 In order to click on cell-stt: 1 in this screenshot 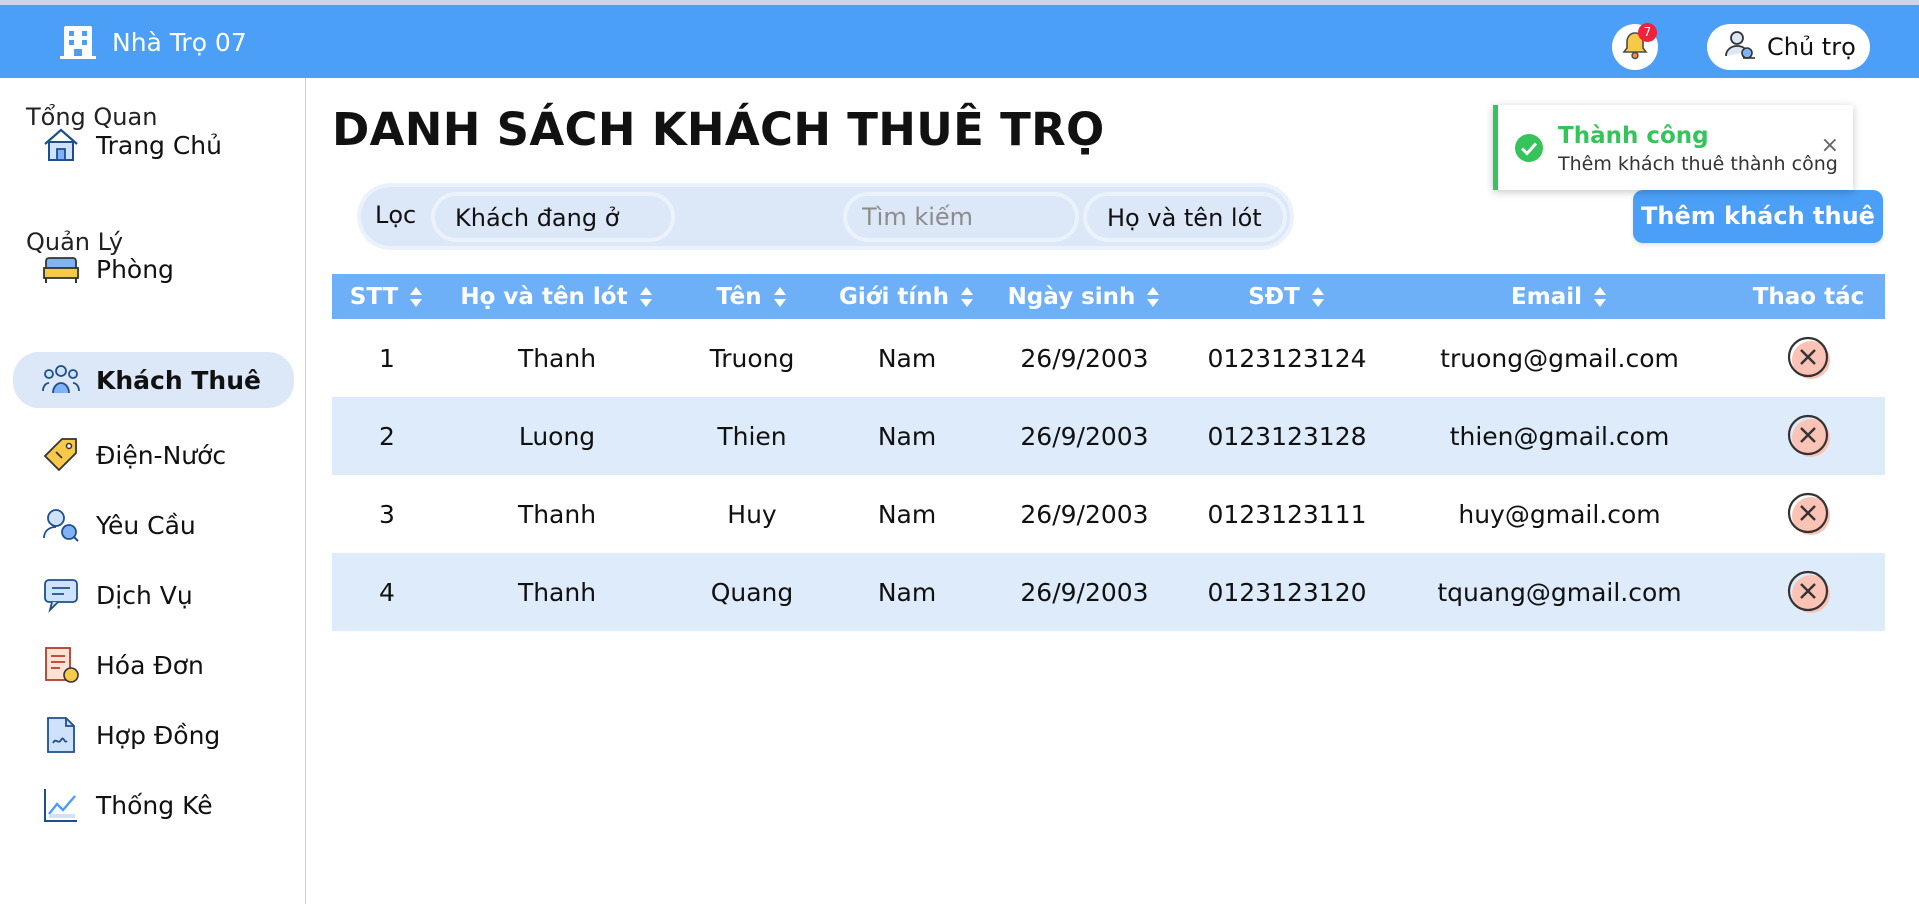, I will do `click(387, 358)`.